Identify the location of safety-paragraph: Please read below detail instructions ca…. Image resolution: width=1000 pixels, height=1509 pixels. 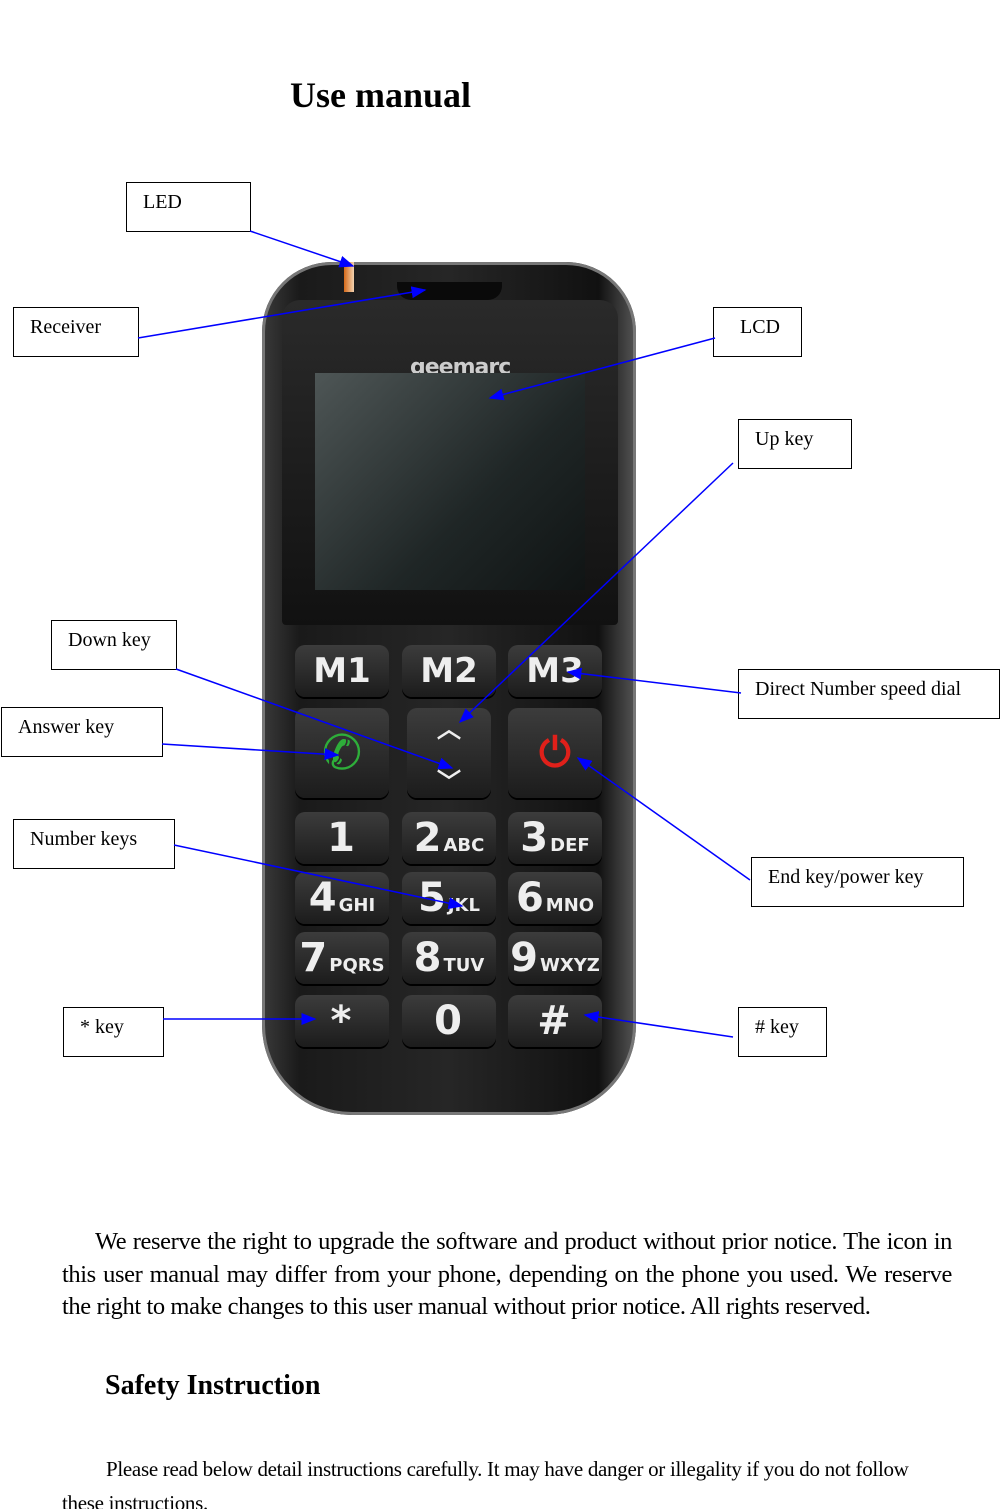
(485, 1483).